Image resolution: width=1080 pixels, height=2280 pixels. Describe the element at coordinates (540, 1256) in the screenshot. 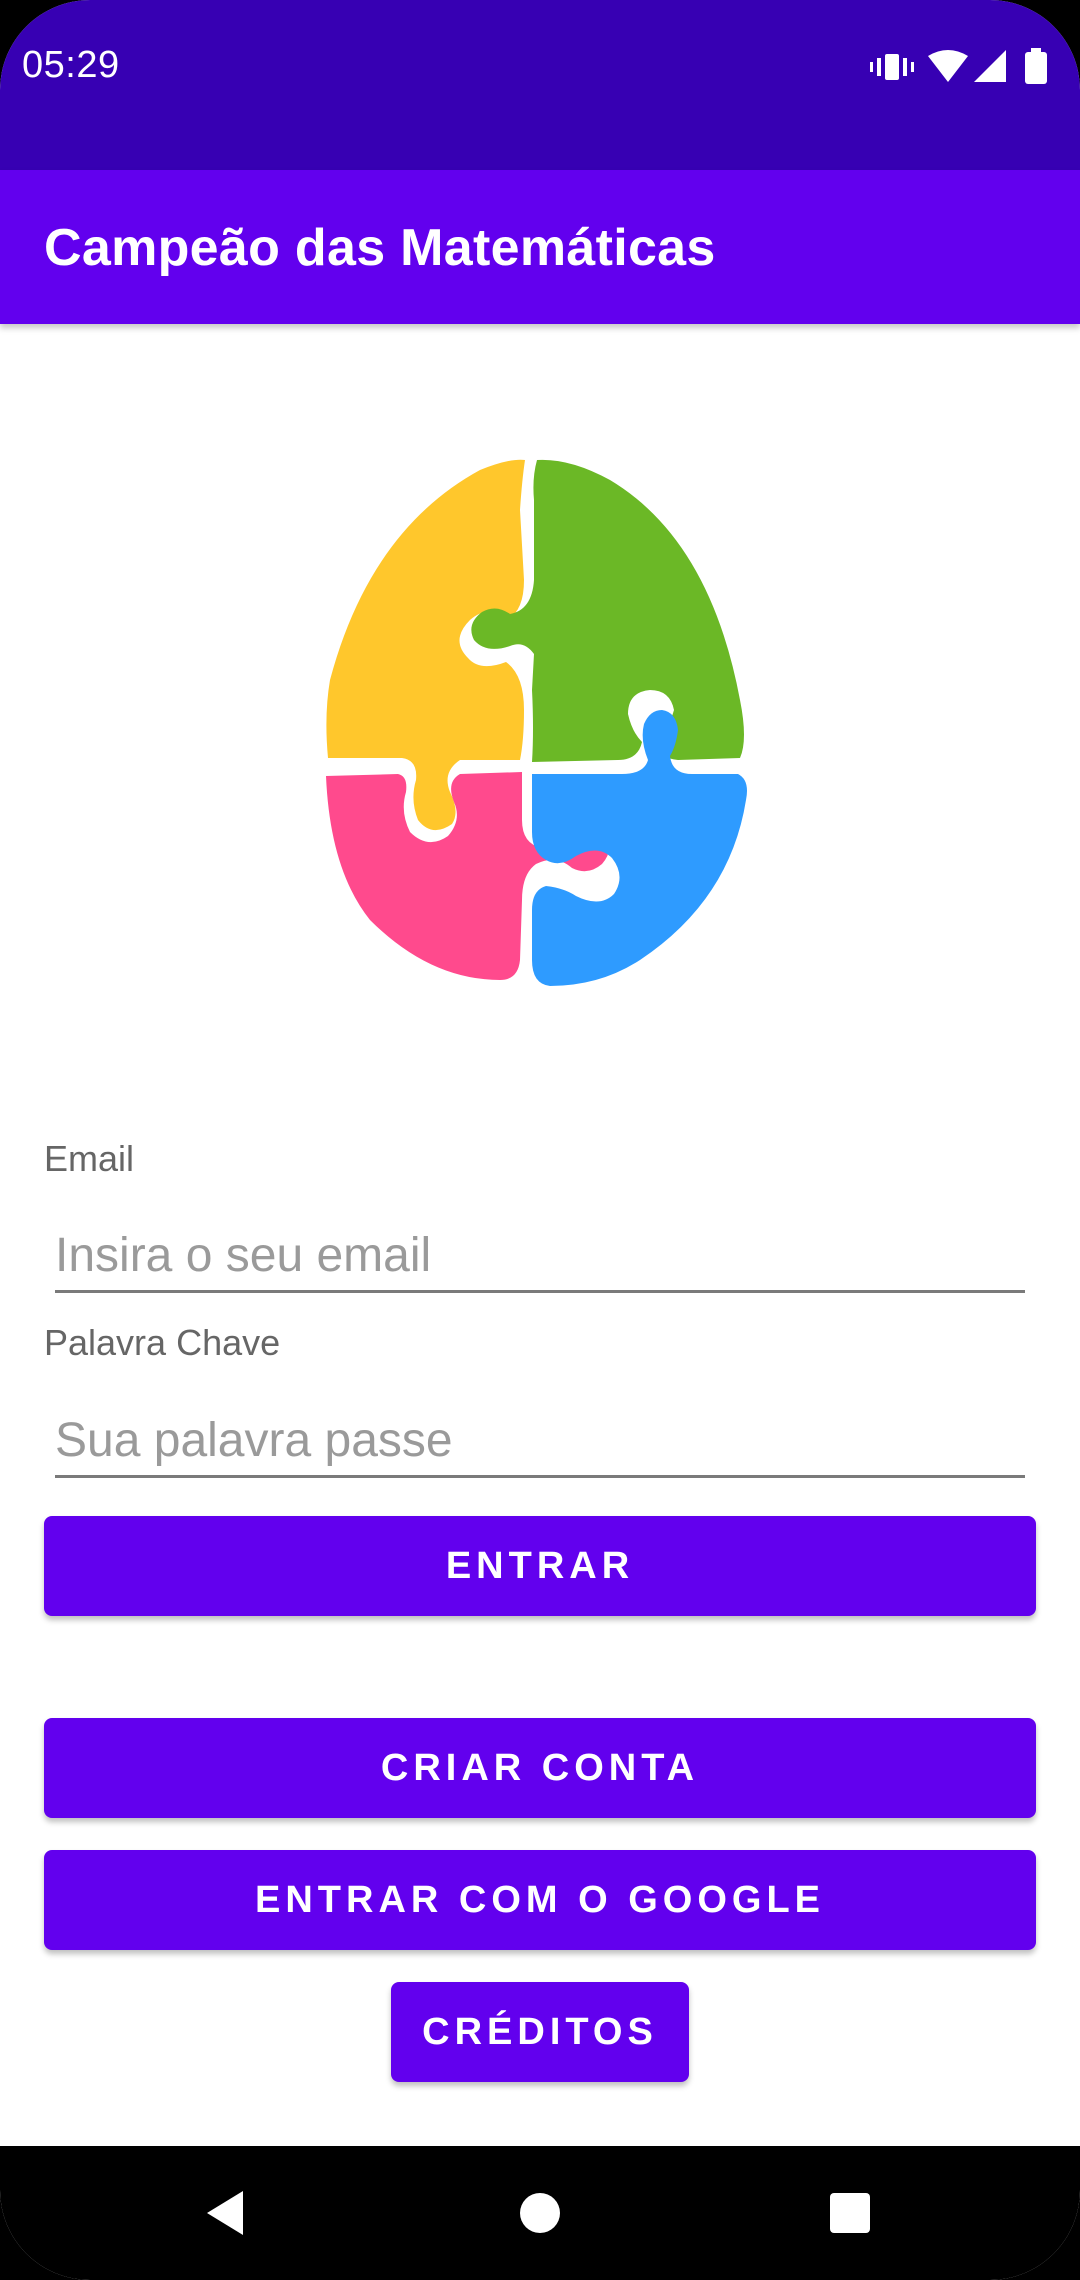

I see `email-field` at that location.